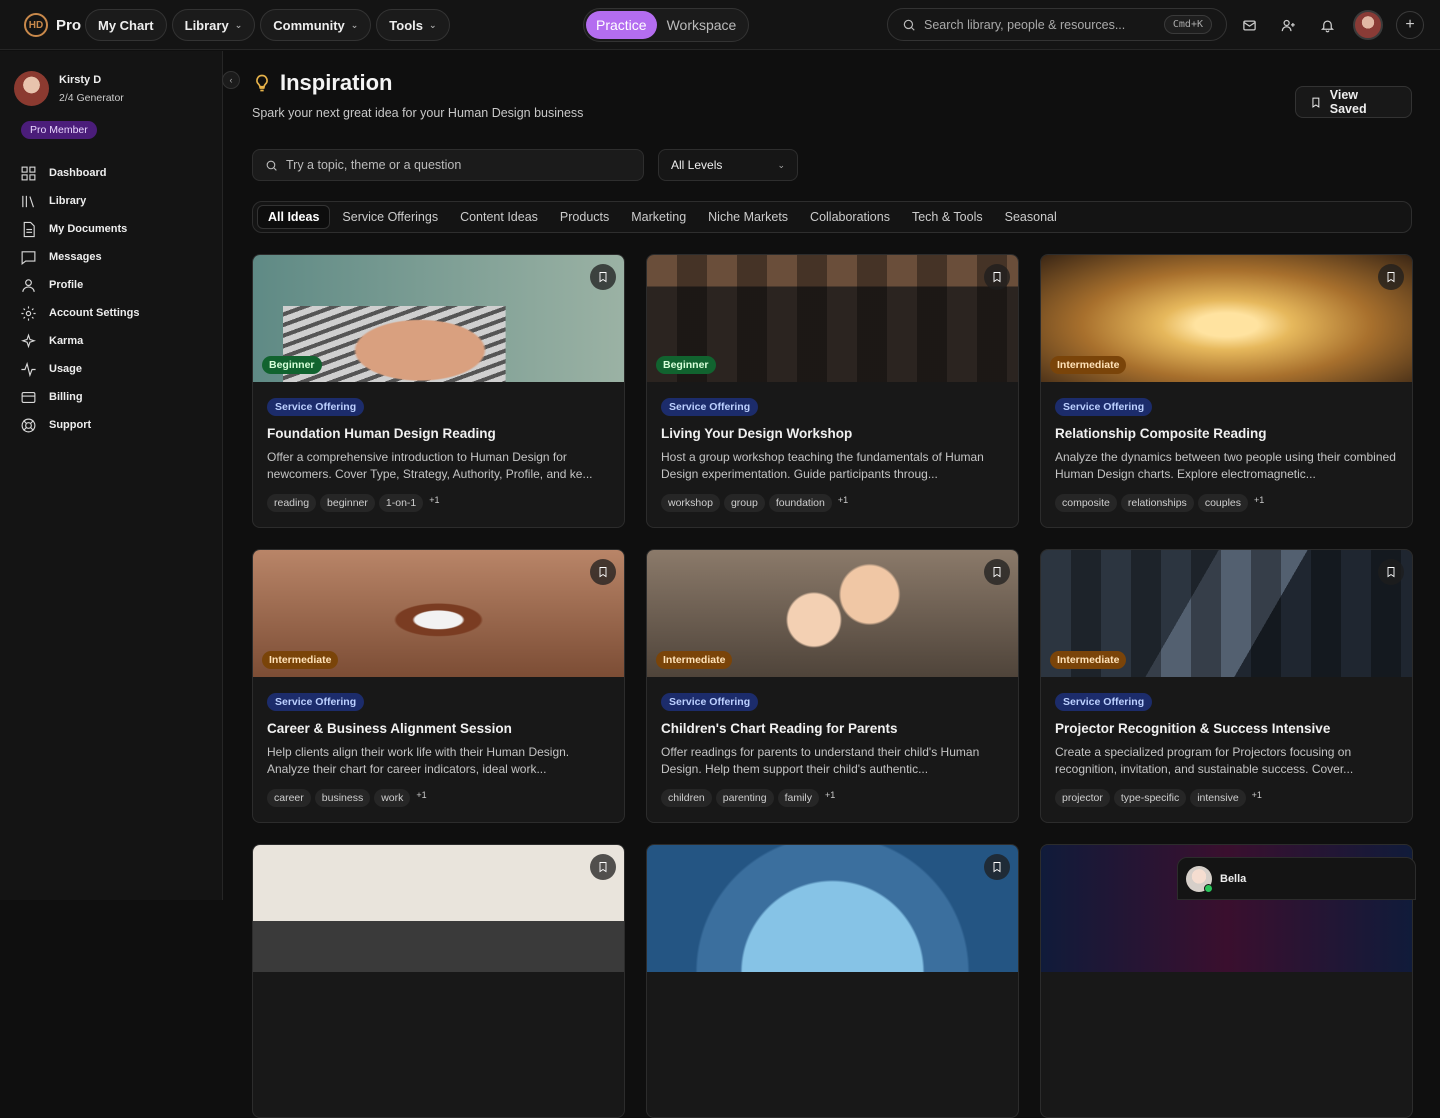 This screenshot has width=1440, height=1118. What do you see at coordinates (79, 369) in the screenshot?
I see `sidebar-item-usage: Usage` at bounding box center [79, 369].